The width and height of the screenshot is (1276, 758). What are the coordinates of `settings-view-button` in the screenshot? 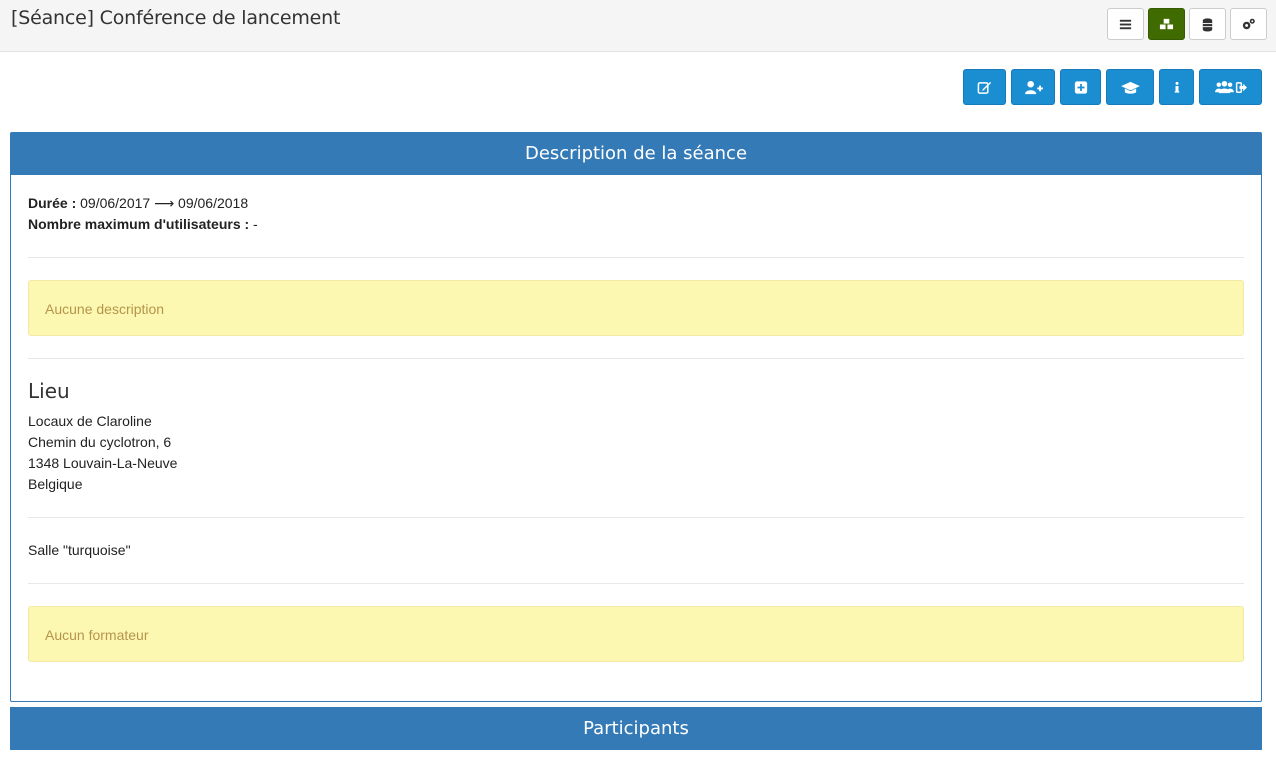 It's located at (1248, 24).